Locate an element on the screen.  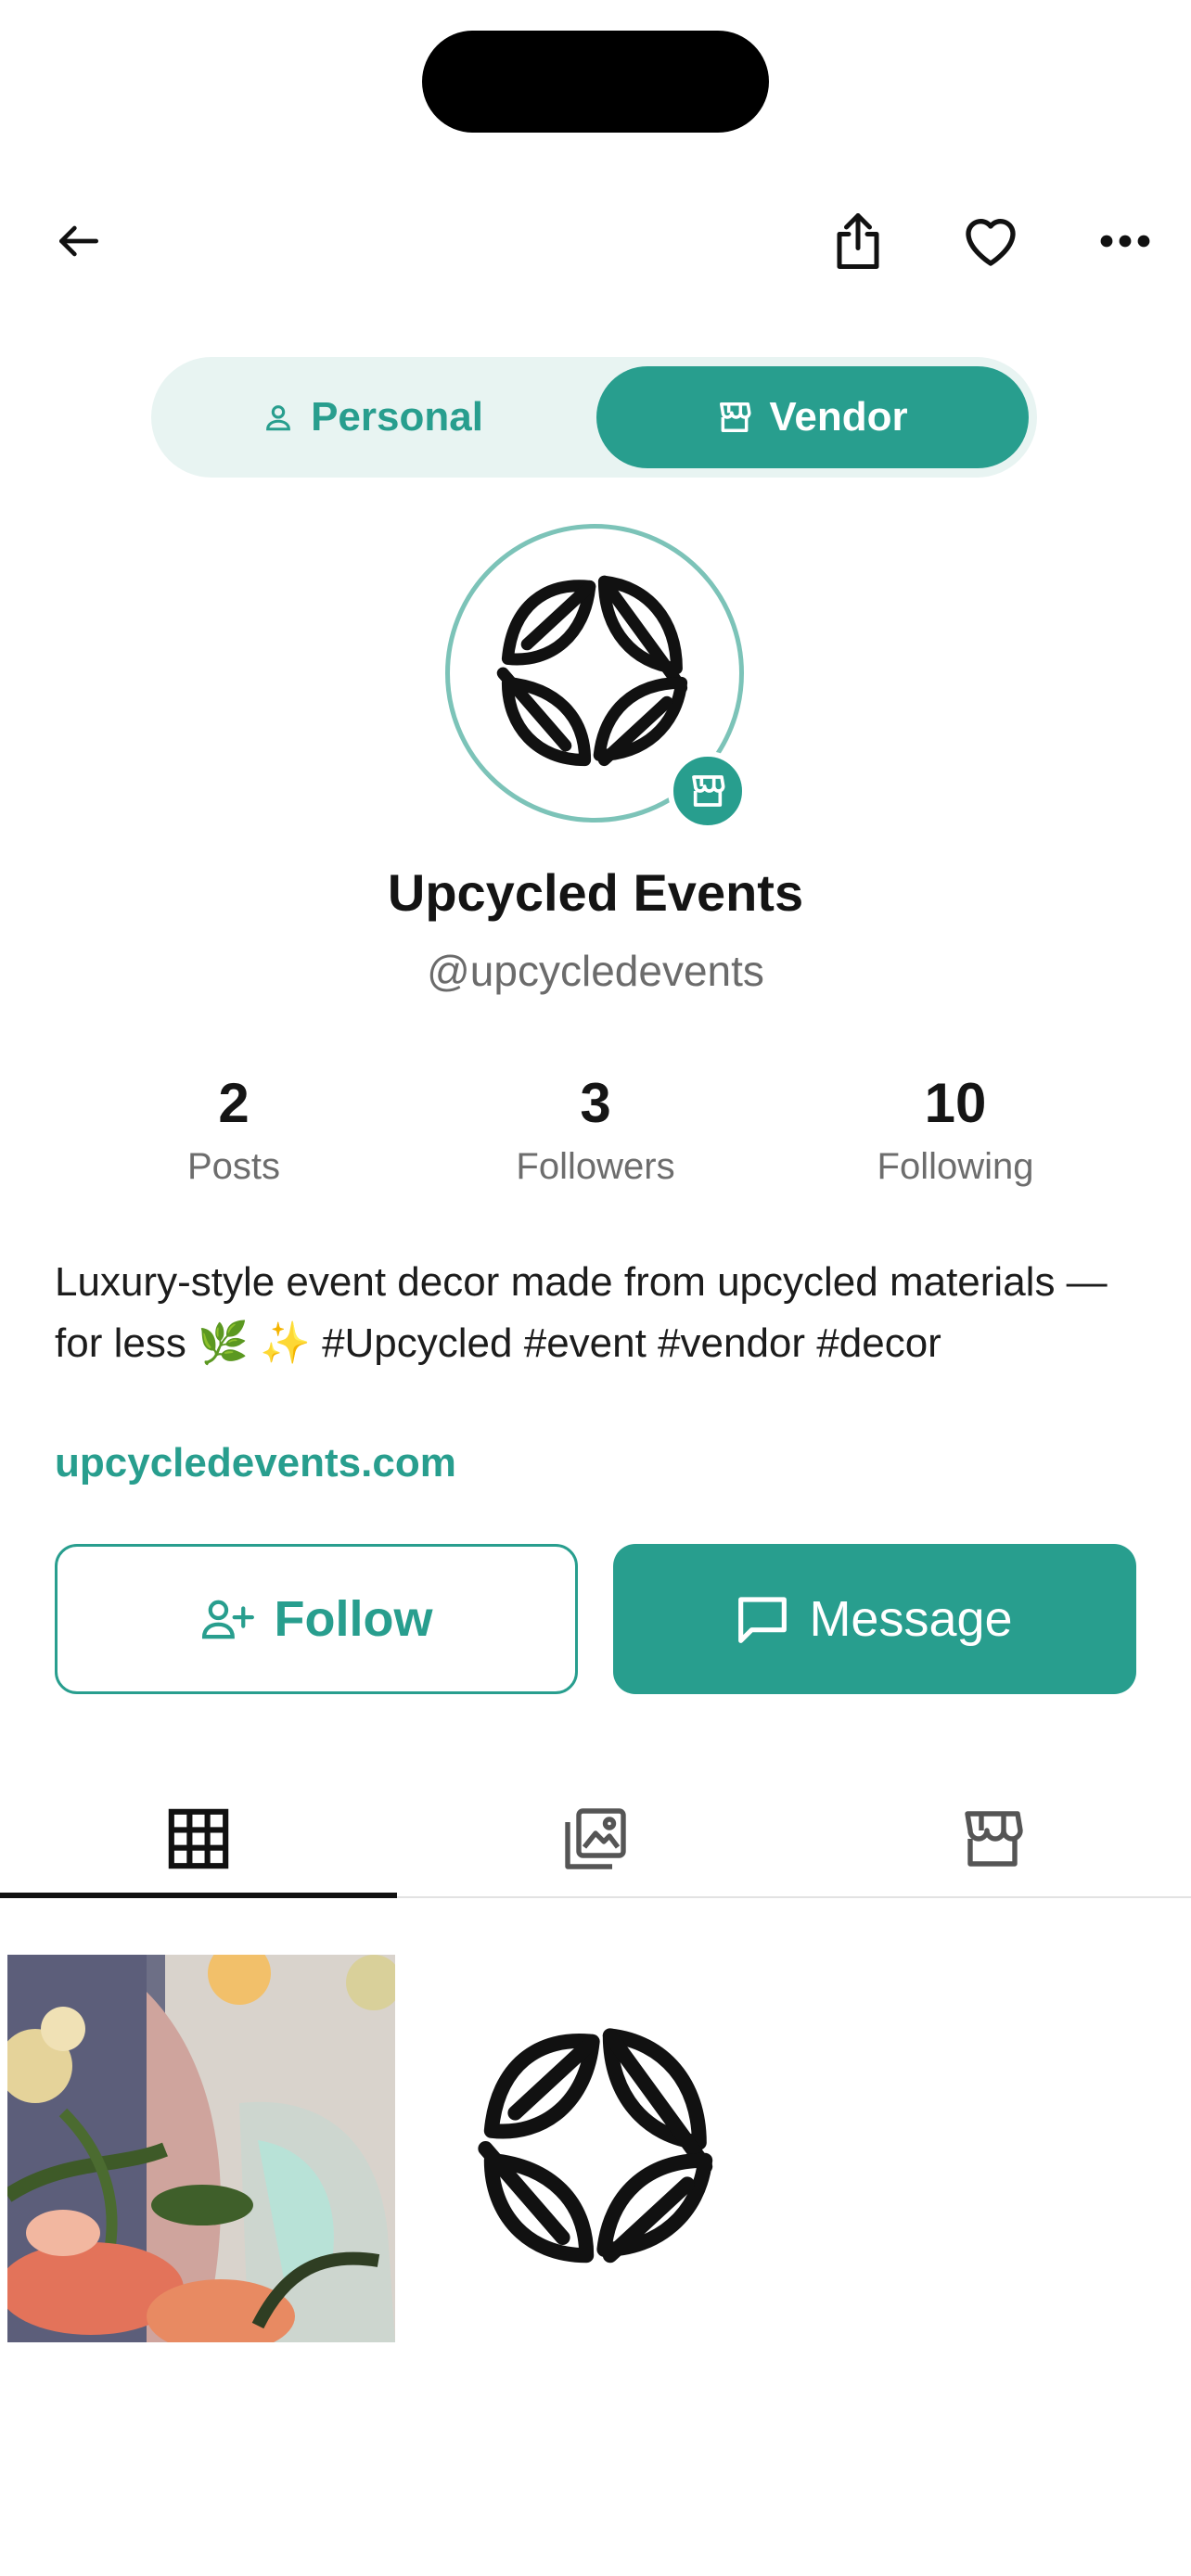
active-tab-indicator is located at coordinates (198, 1895).